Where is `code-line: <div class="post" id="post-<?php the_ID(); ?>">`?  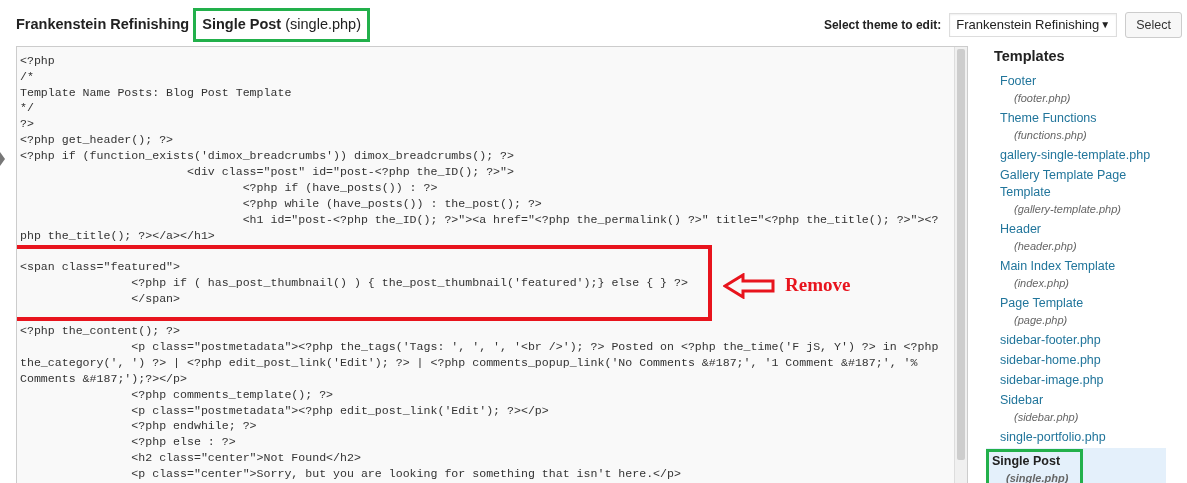
code-line: <div class="post" id="post-<?php the_ID(); ?>"> is located at coordinates (350, 172).